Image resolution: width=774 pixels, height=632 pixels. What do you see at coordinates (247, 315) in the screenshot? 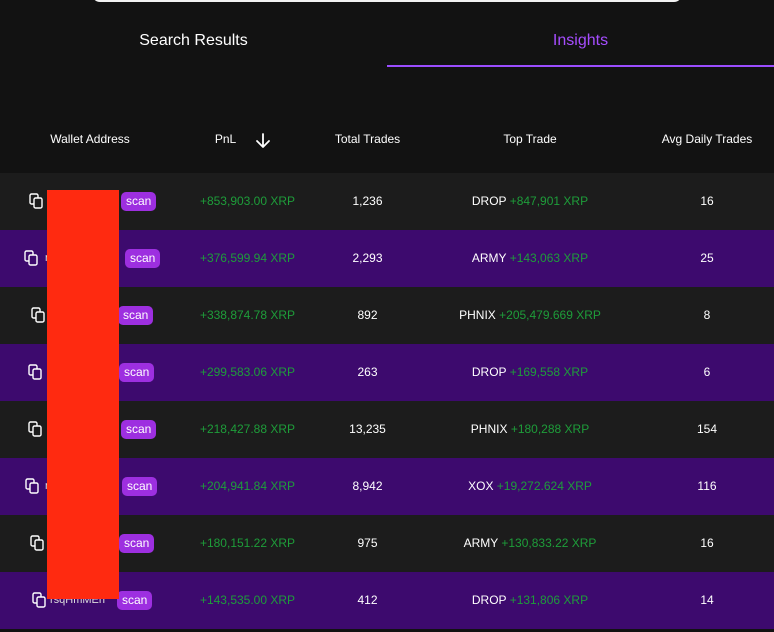
I see `pnl-value: +338,874.78 XRP` at bounding box center [247, 315].